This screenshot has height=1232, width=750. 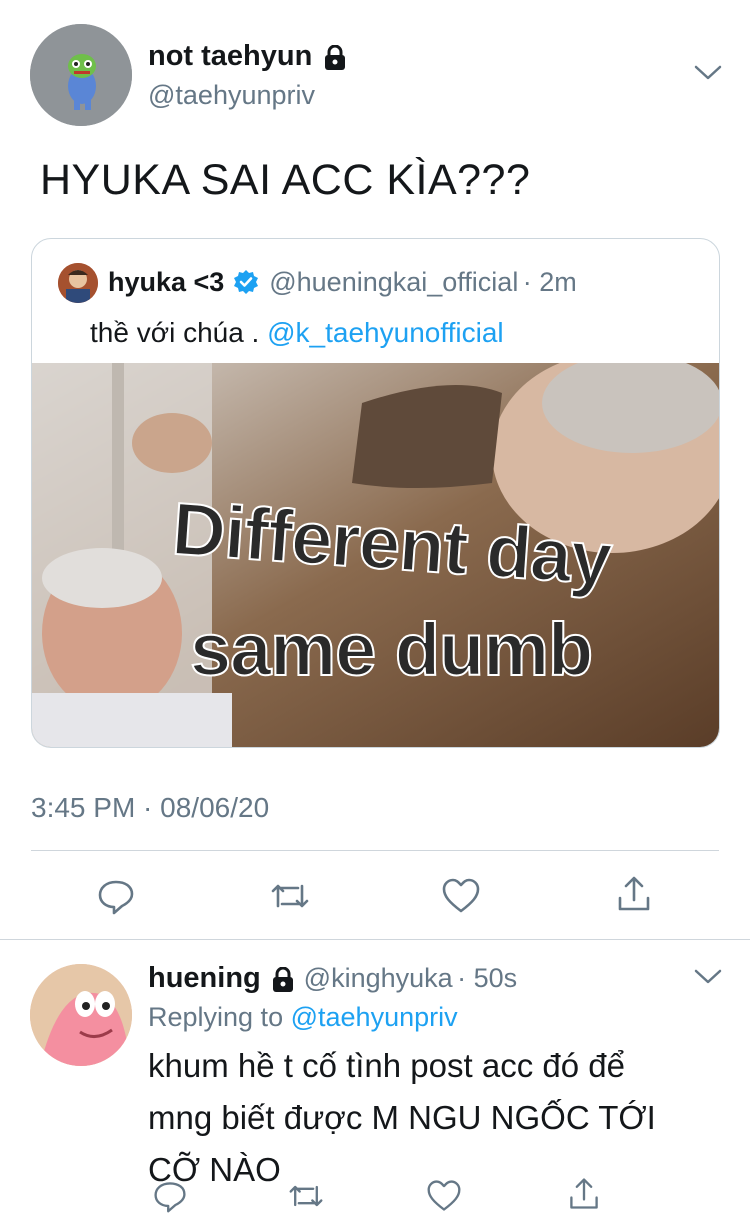 I want to click on main-display-name: not taehyun, so click(x=230, y=56).